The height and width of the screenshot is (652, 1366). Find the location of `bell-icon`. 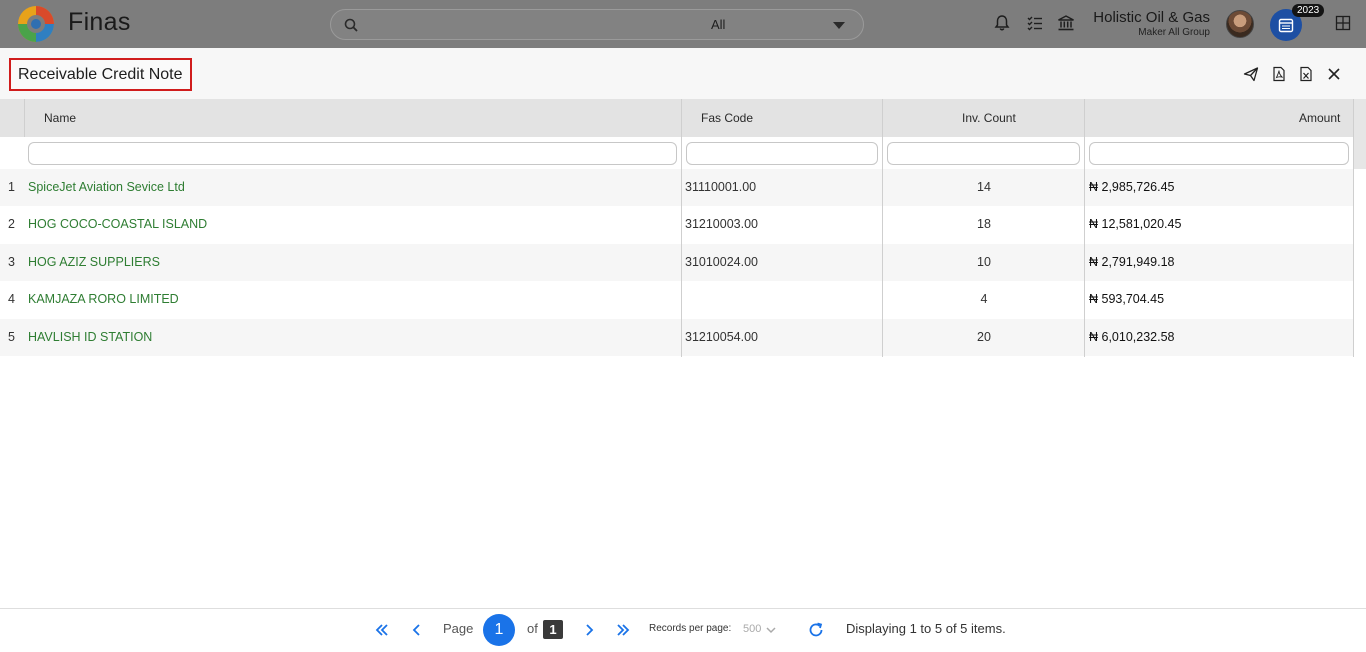

bell-icon is located at coordinates (1002, 23).